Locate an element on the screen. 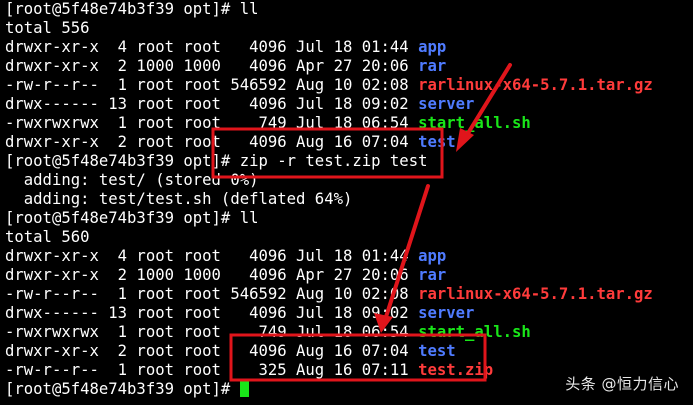 Image resolution: width=693 pixels, height=405 pixels. total-line: total 560 is located at coordinates (47, 237).